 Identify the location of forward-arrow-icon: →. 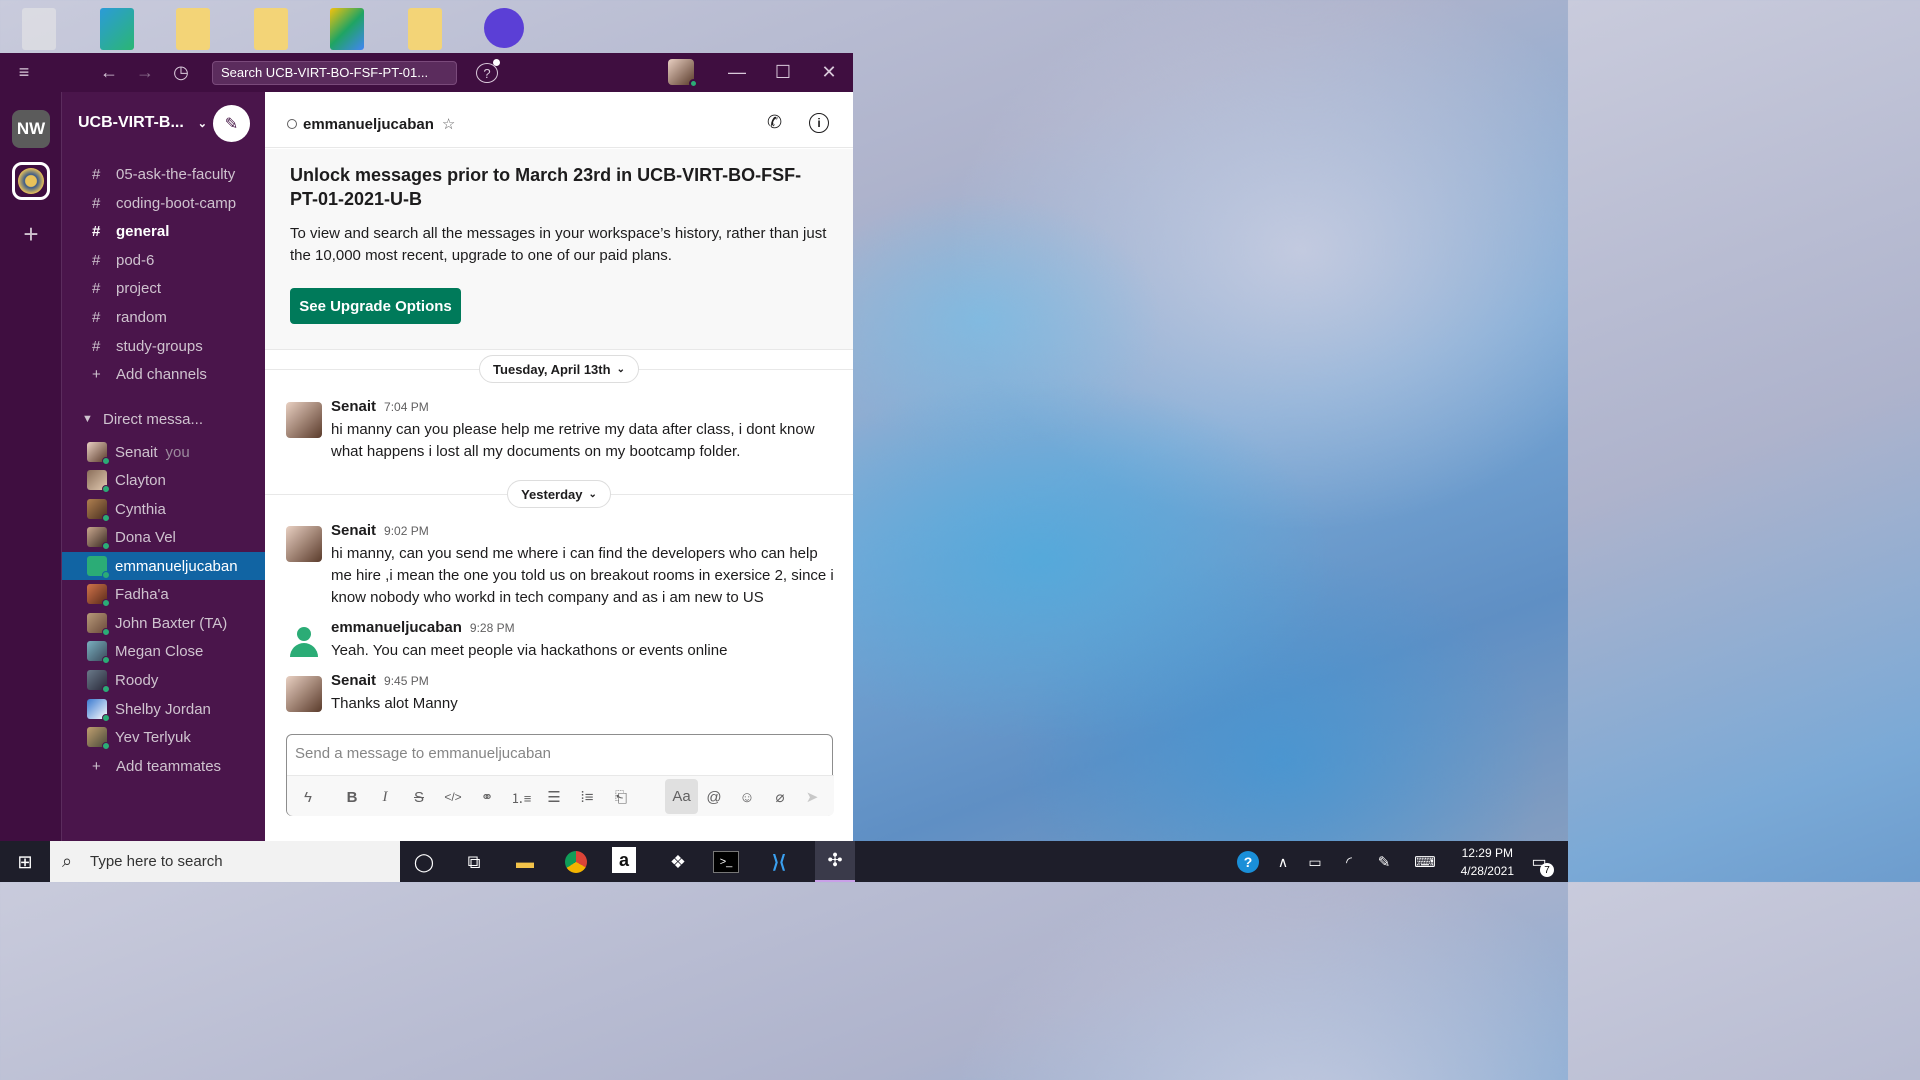
(145, 72).